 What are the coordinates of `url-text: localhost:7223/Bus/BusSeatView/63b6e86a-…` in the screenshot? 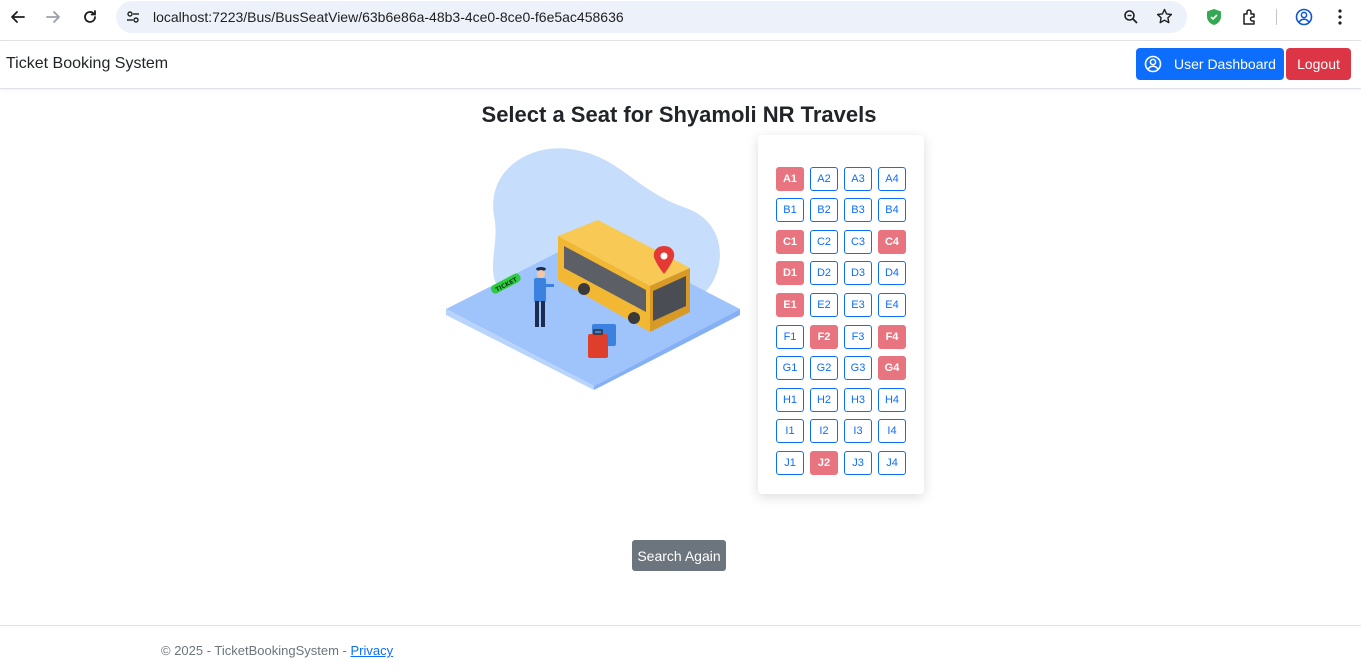 It's located at (388, 17).